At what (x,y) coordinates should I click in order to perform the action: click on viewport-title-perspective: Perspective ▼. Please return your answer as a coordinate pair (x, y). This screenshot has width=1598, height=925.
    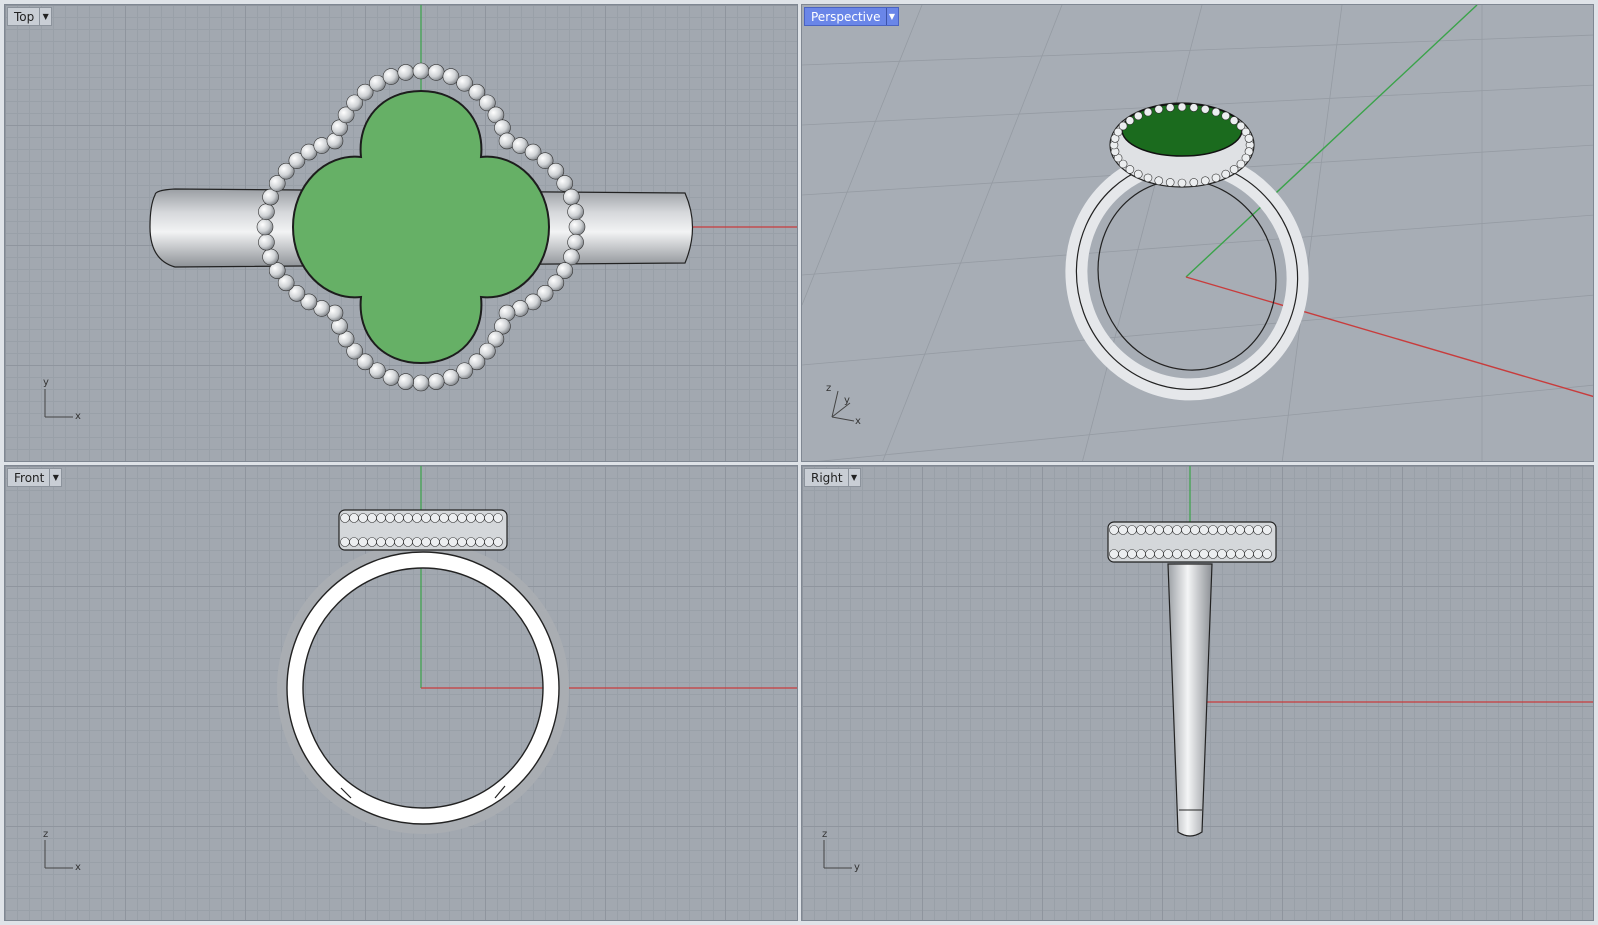
    Looking at the image, I should click on (851, 16).